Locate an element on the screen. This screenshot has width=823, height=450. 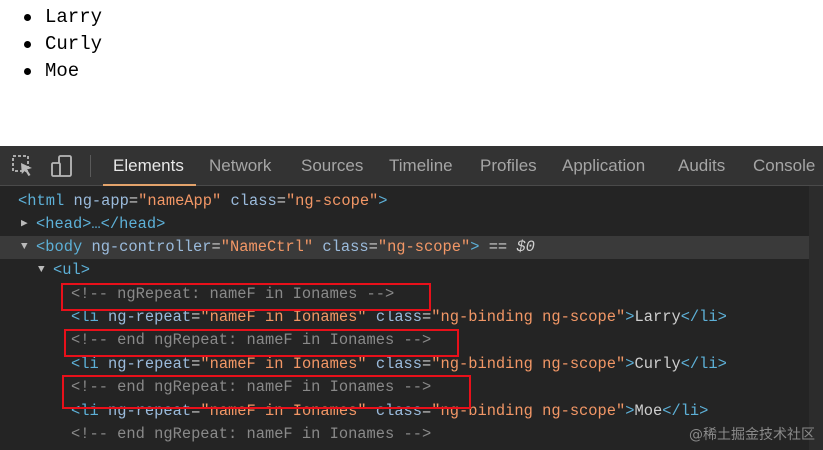
tab-sources: Sources is located at coordinates (332, 166).